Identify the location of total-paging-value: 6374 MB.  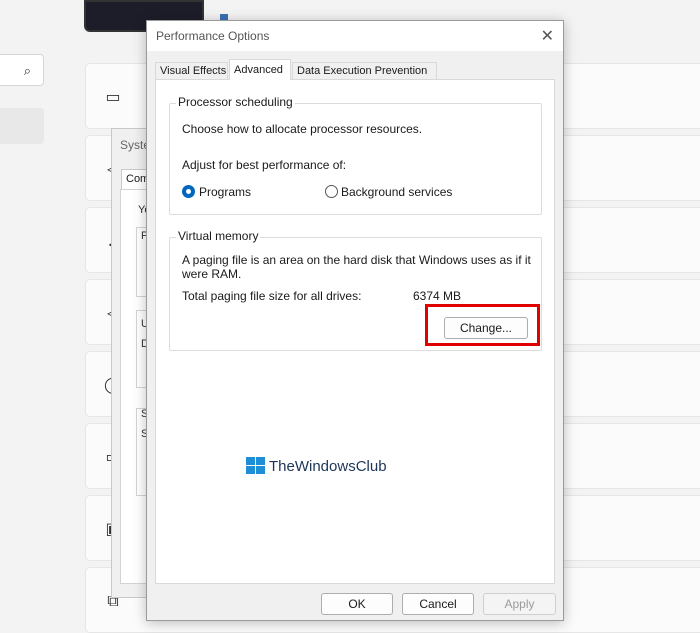
(437, 296).